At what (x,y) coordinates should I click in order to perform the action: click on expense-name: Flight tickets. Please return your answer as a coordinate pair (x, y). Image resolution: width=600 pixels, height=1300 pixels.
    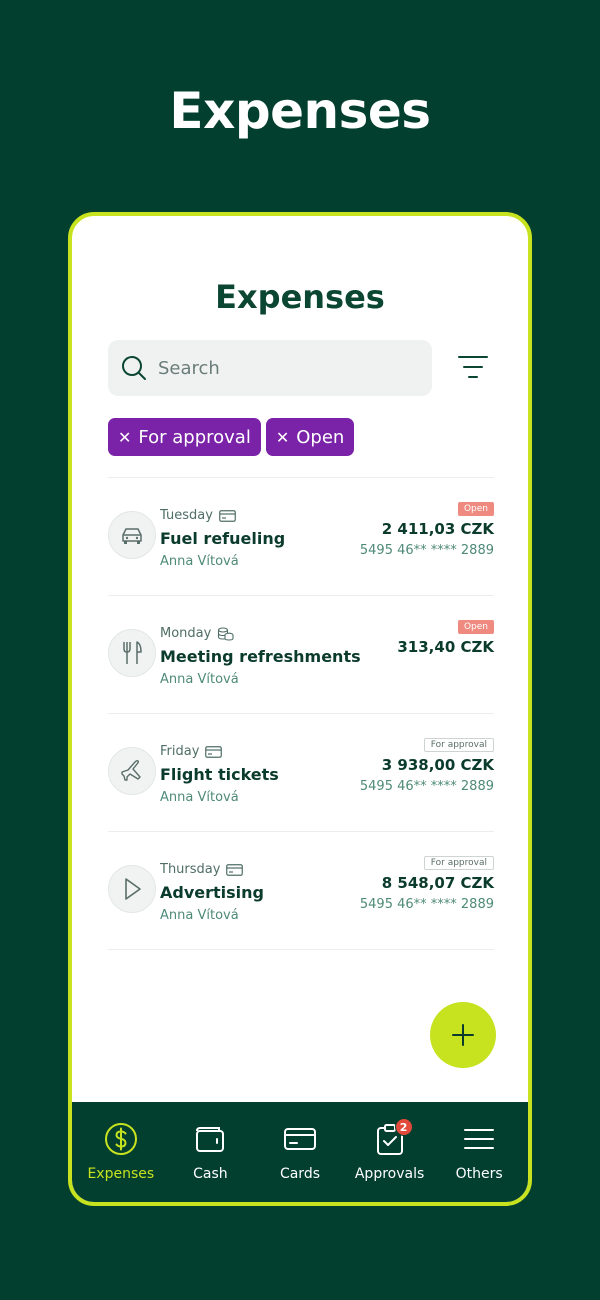
    Looking at the image, I should click on (219, 774).